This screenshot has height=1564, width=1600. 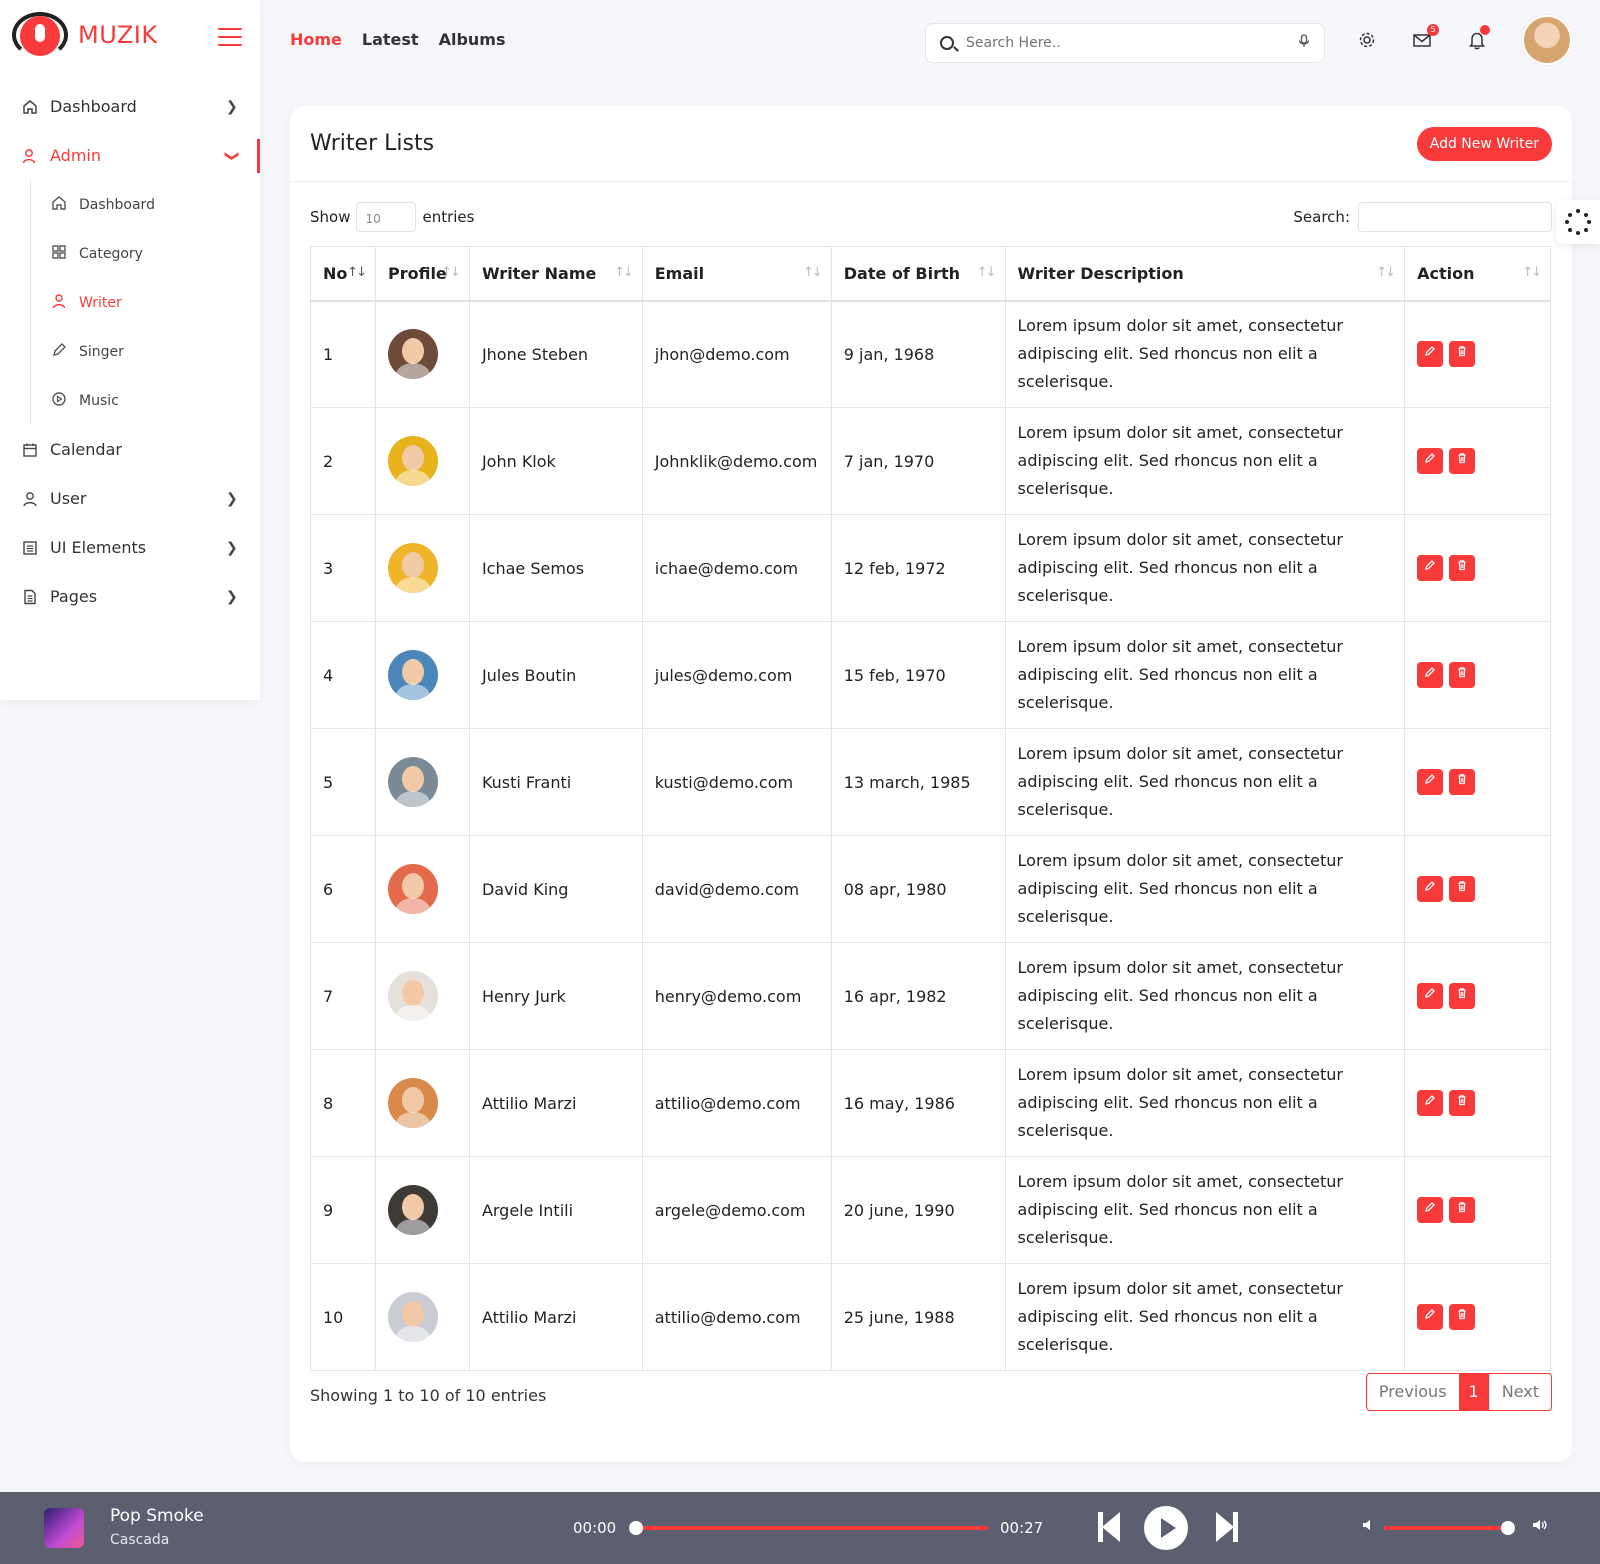 What do you see at coordinates (130, 449) in the screenshot?
I see `sidebar-item-calendar: Calendar` at bounding box center [130, 449].